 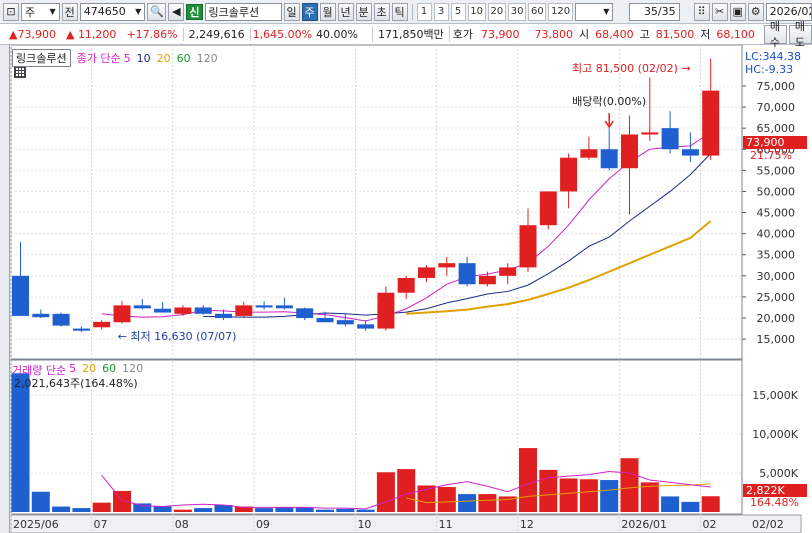 I want to click on ma-title: 종가 단순, so click(x=98, y=58).